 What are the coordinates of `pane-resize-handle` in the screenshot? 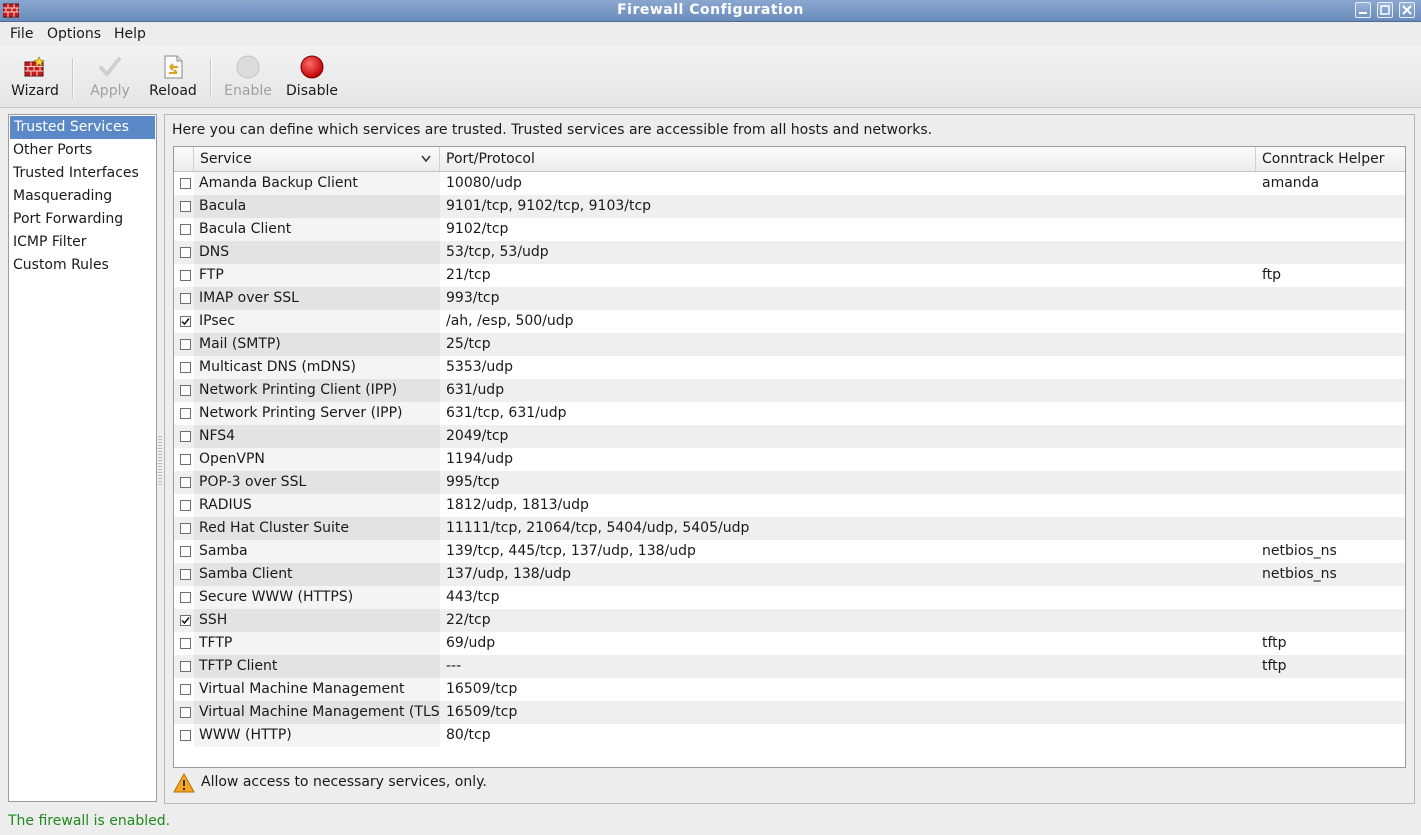 It's located at (160, 461).